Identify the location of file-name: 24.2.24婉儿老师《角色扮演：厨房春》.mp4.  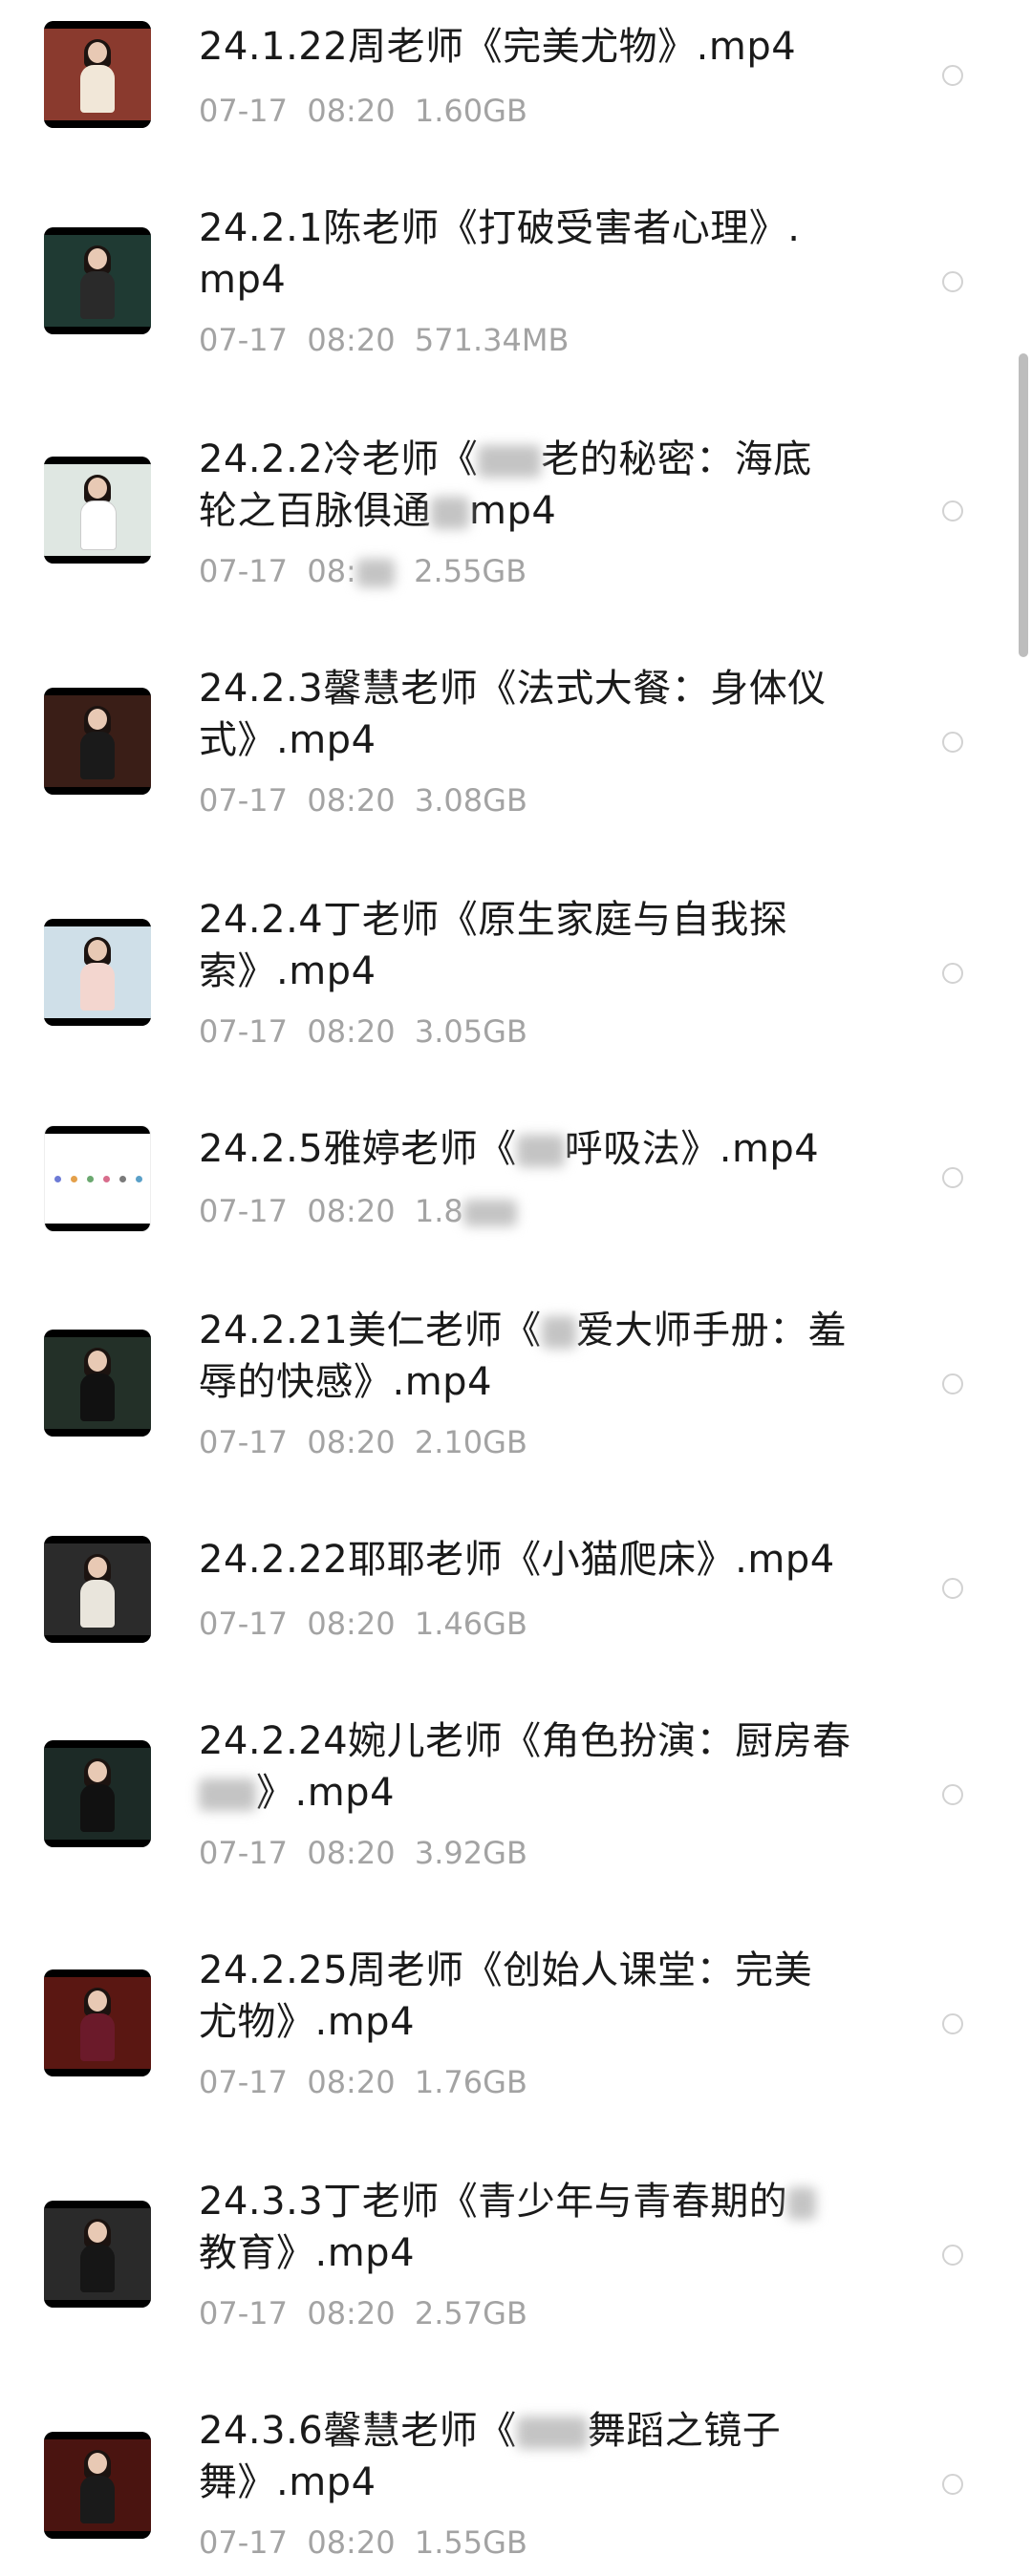
(525, 1767).